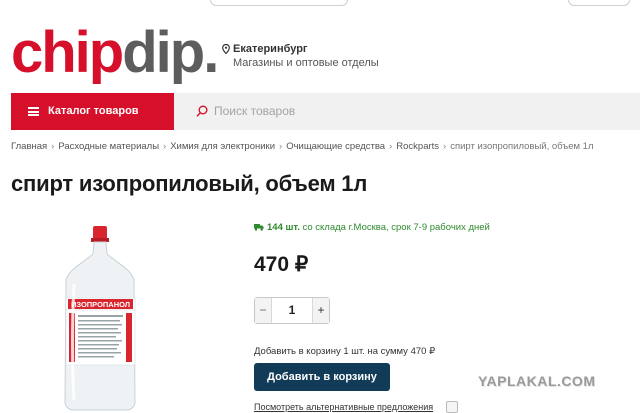  I want to click on quantity-input: 1, so click(292, 310).